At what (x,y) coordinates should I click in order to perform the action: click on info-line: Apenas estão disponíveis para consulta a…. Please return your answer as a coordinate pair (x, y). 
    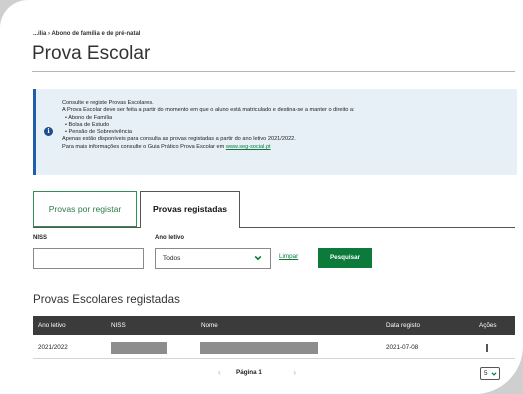
    Looking at the image, I should click on (179, 139).